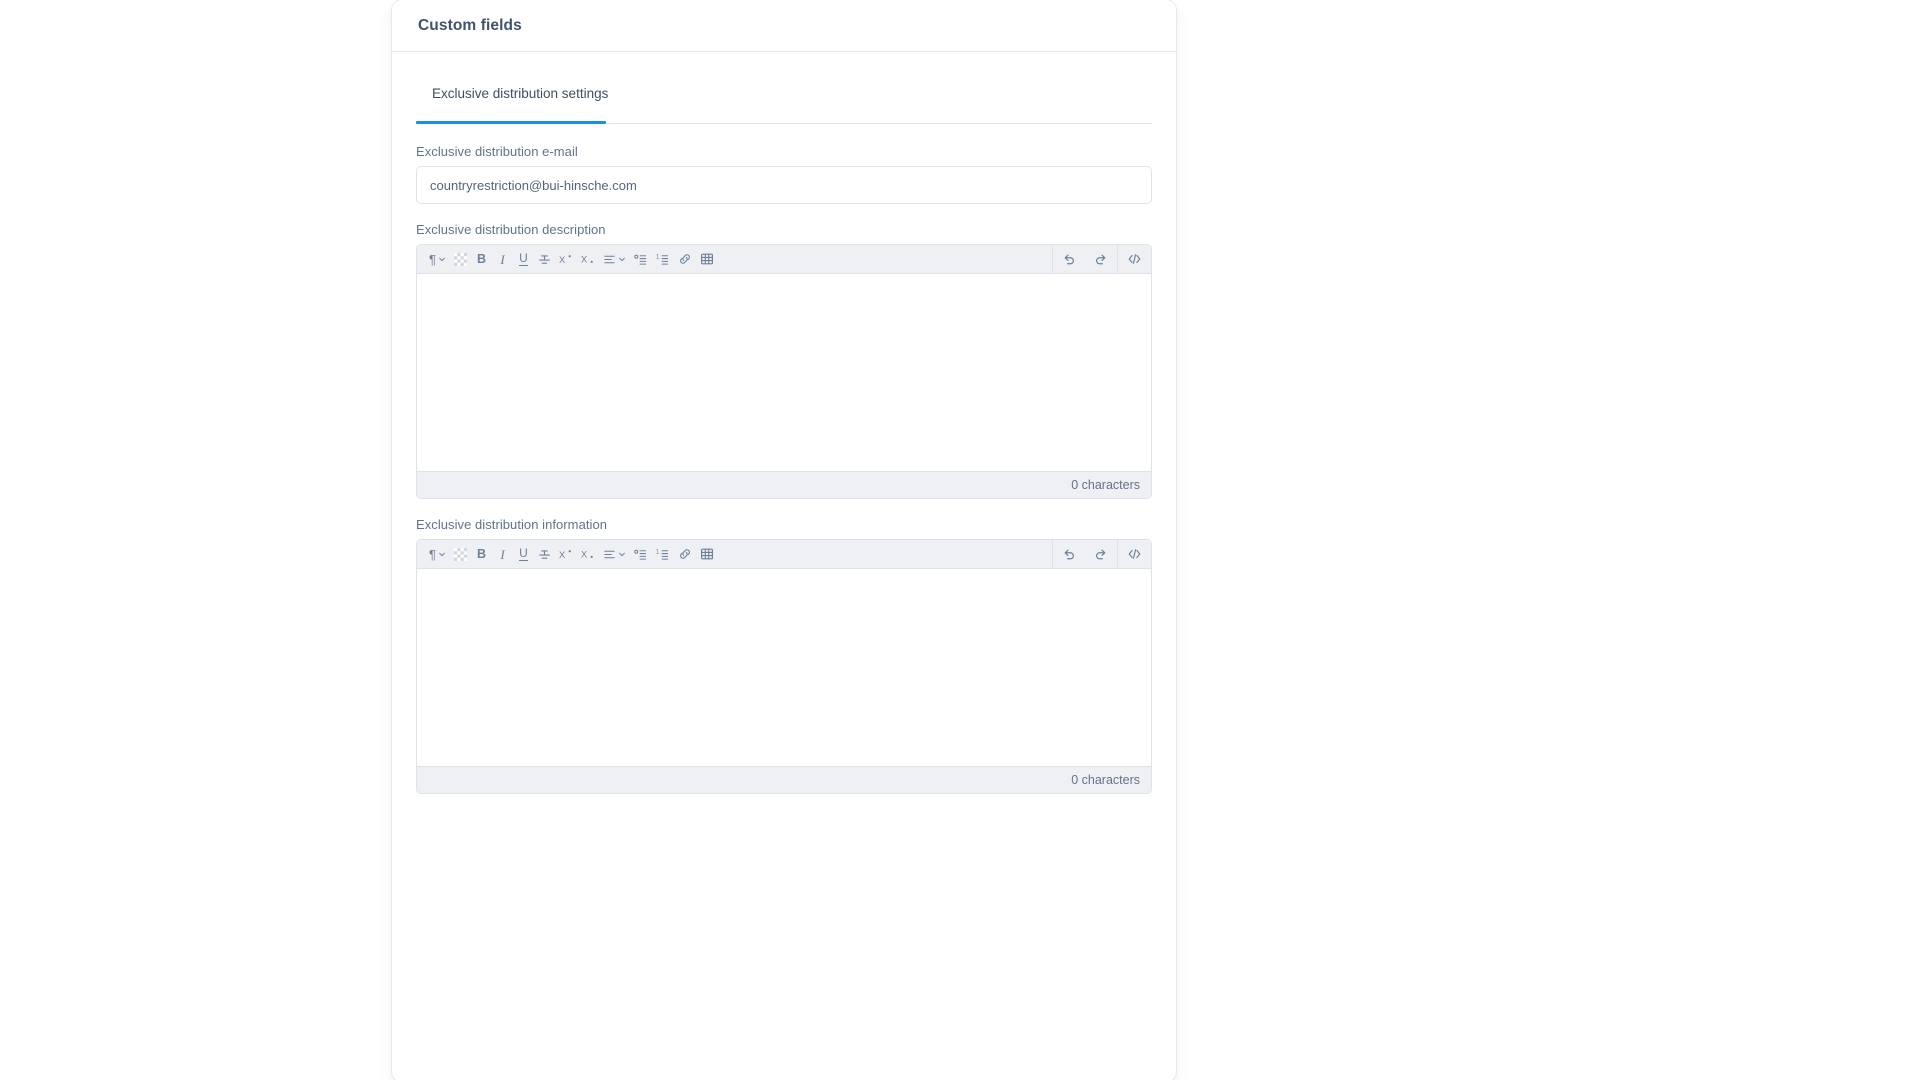 The width and height of the screenshot is (1920, 1080). I want to click on page-title: Custom fields, so click(470, 25).